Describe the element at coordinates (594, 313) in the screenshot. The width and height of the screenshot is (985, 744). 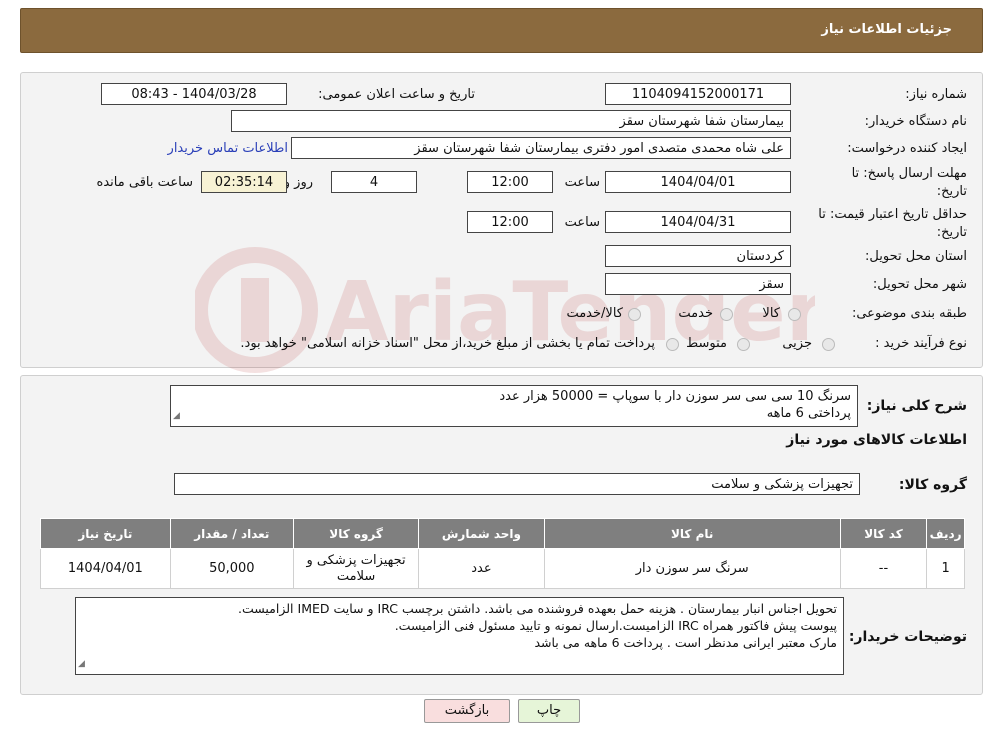
I see `category-option-goods-service: کالا/خدمت` at that location.